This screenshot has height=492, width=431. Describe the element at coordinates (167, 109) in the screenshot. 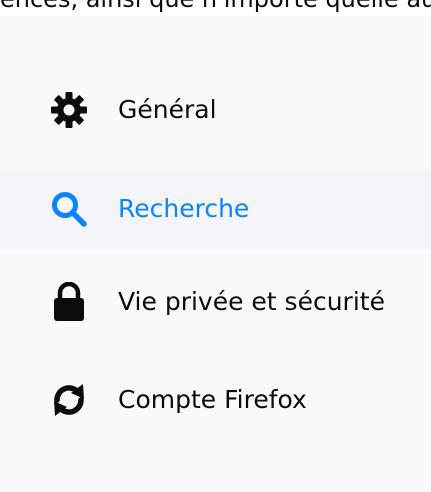

I see `sidebar-item-label: Général` at that location.